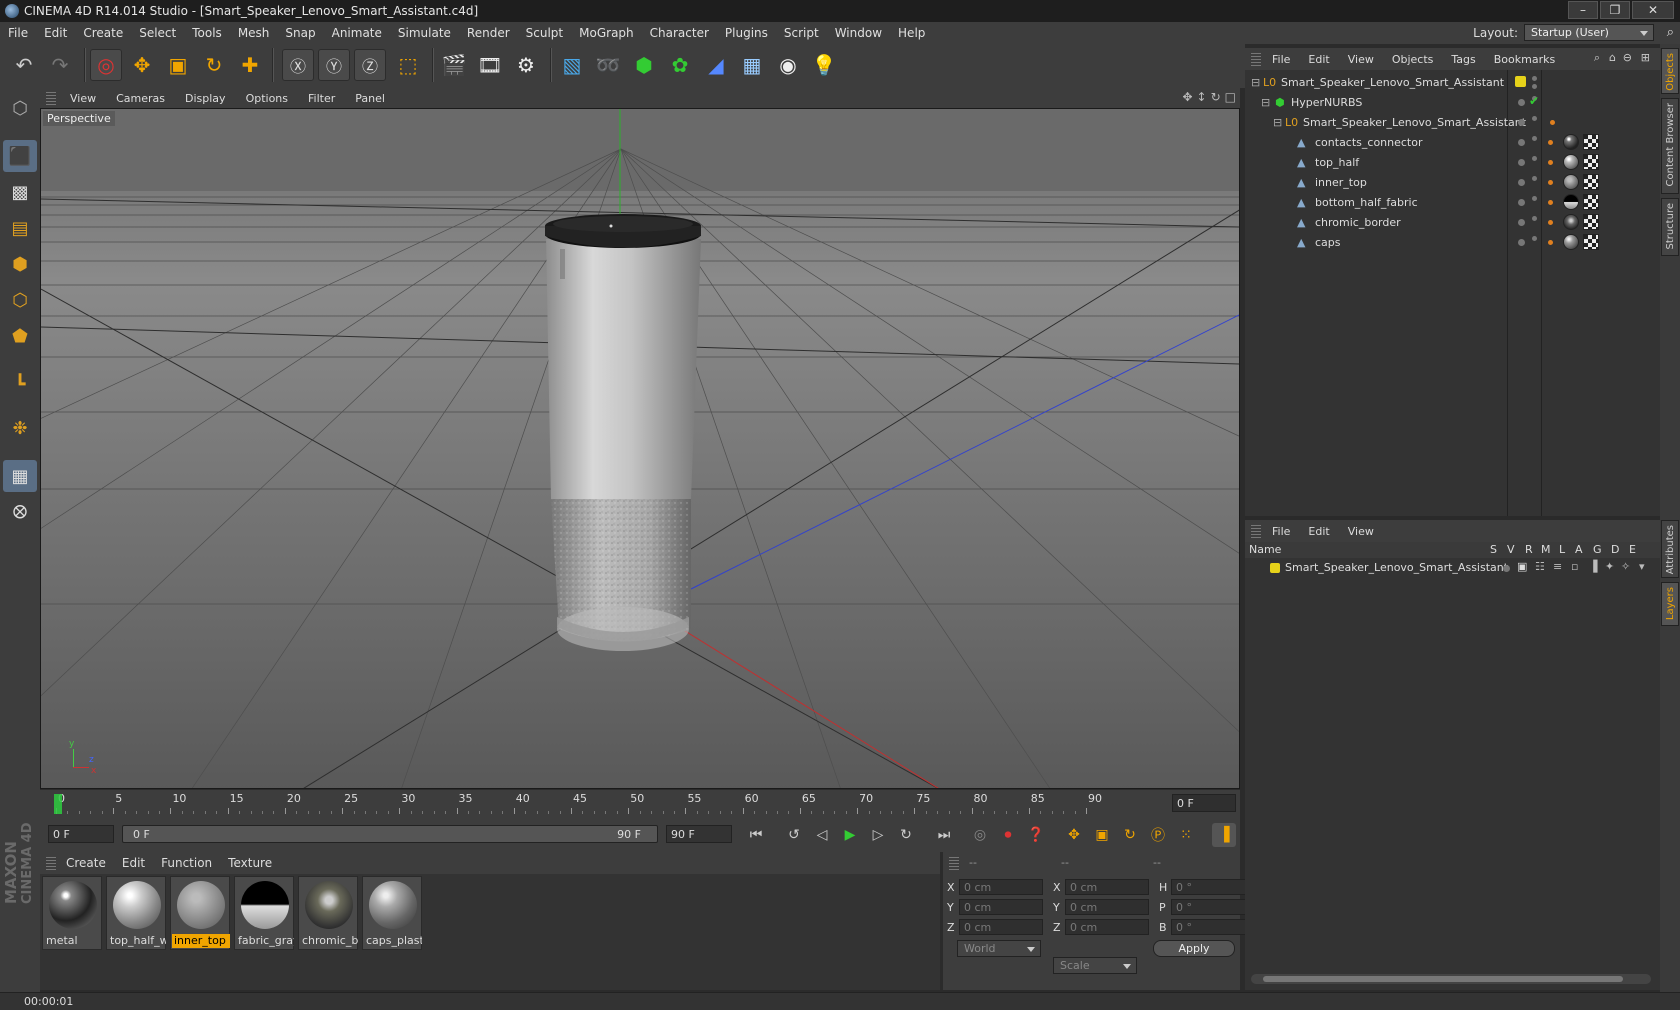  I want to click on menu-window: Window, so click(858, 33).